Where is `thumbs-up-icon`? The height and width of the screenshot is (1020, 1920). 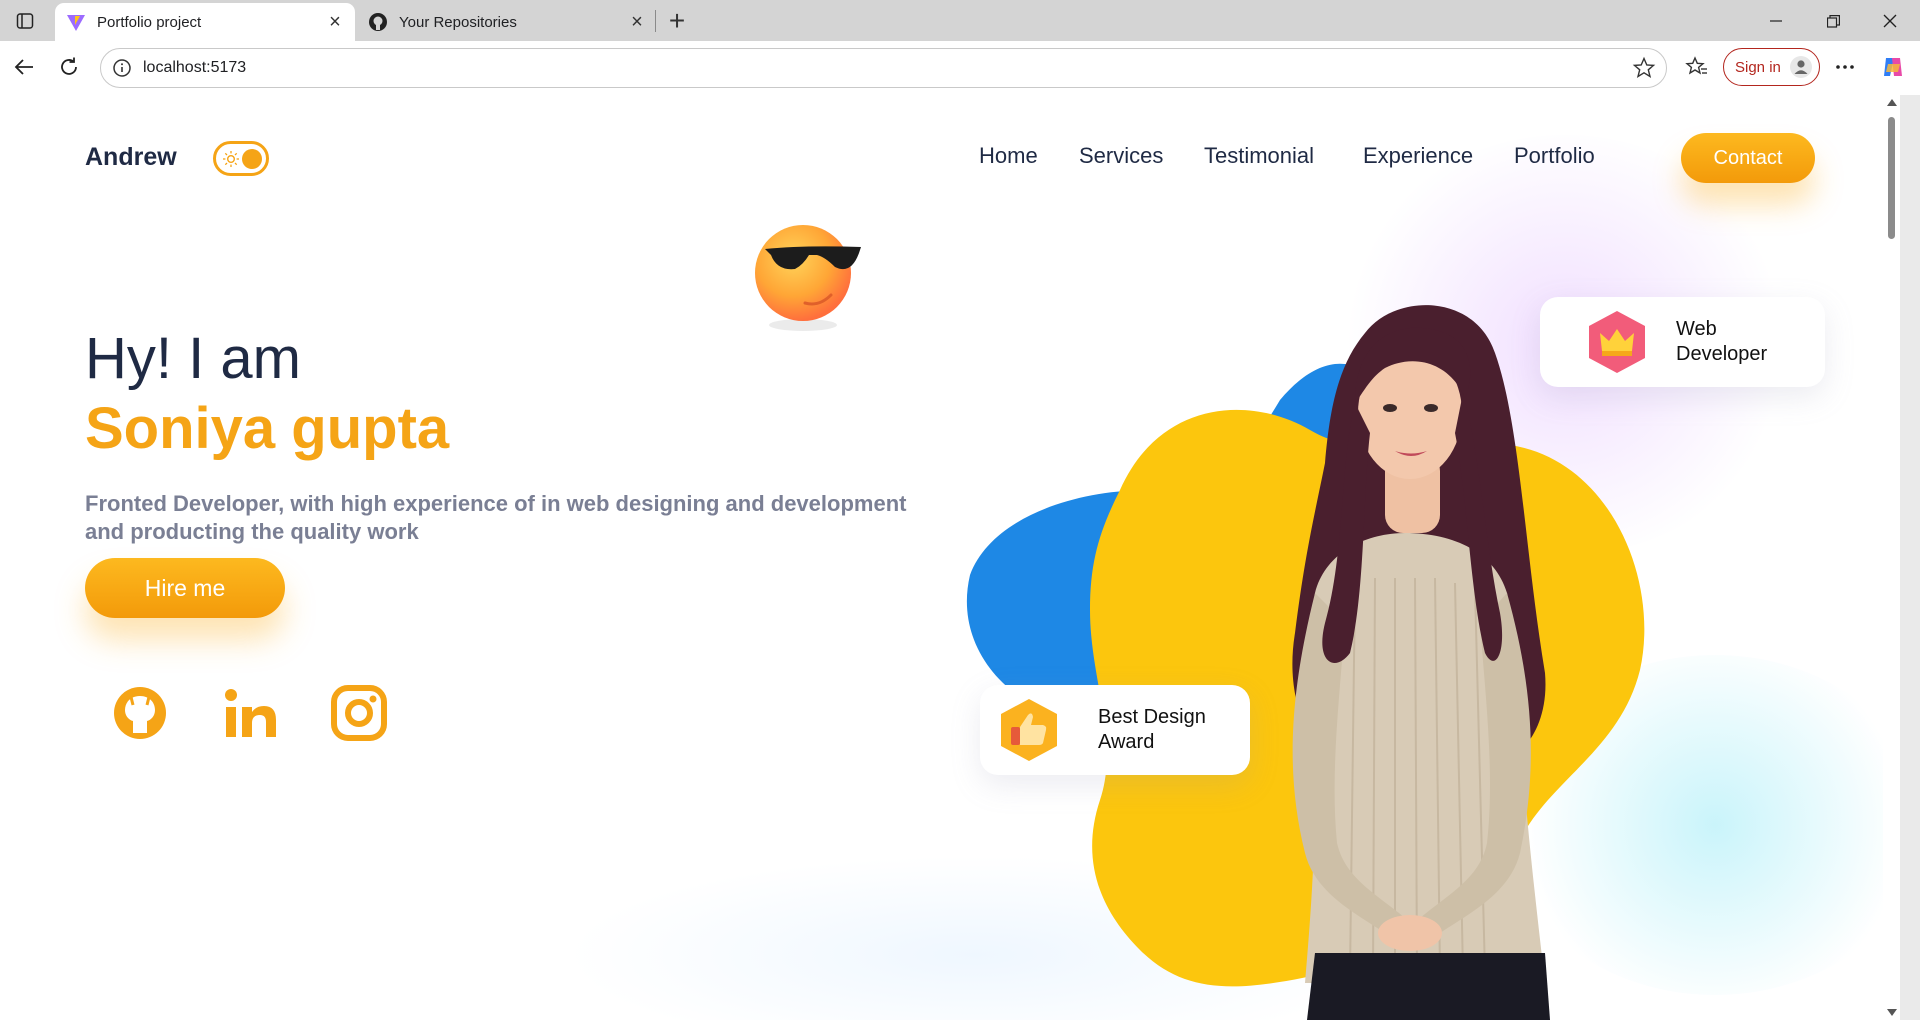 thumbs-up-icon is located at coordinates (1029, 730).